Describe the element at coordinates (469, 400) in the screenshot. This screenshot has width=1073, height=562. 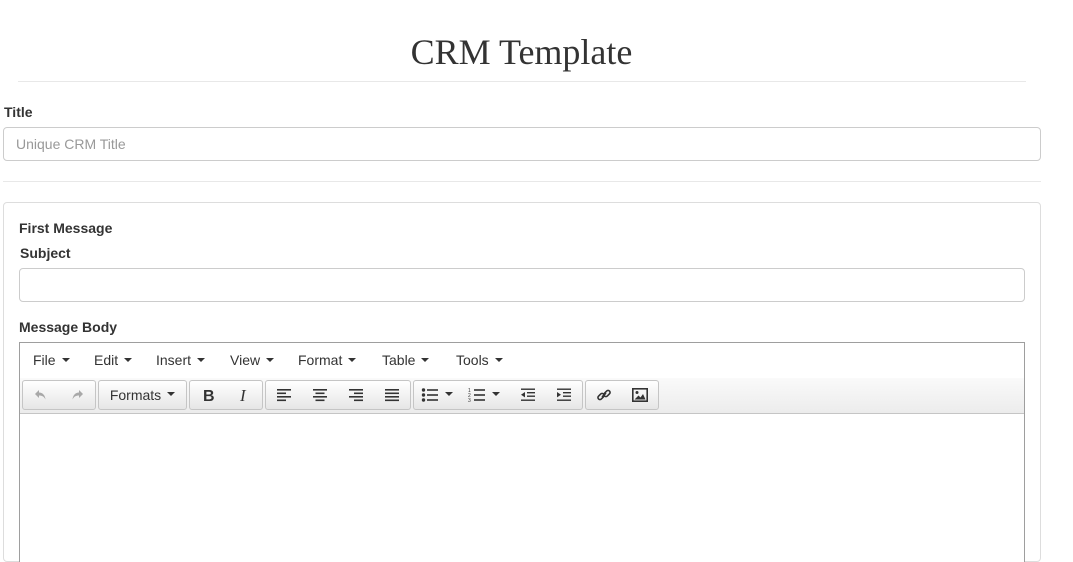
I see `svg-text: 3` at that location.